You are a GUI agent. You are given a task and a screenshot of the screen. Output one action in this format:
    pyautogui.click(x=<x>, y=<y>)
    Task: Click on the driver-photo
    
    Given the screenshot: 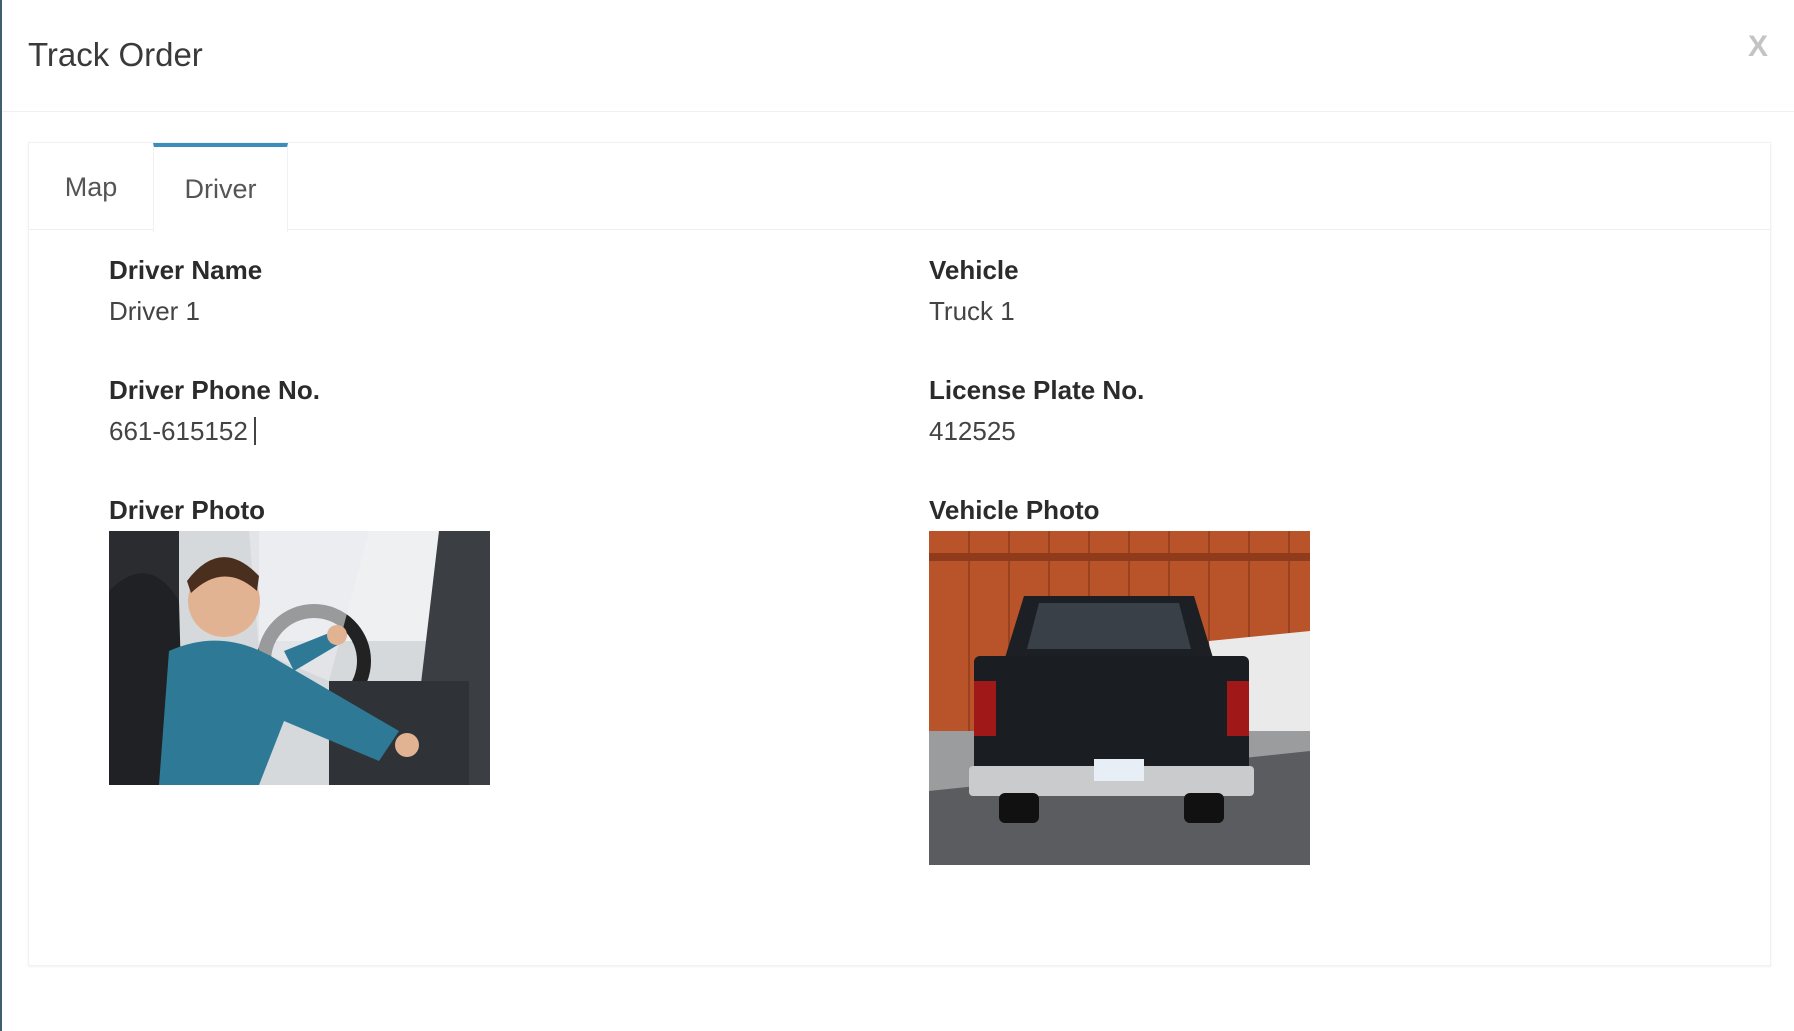 What is the action you would take?
    pyautogui.click(x=299, y=658)
    